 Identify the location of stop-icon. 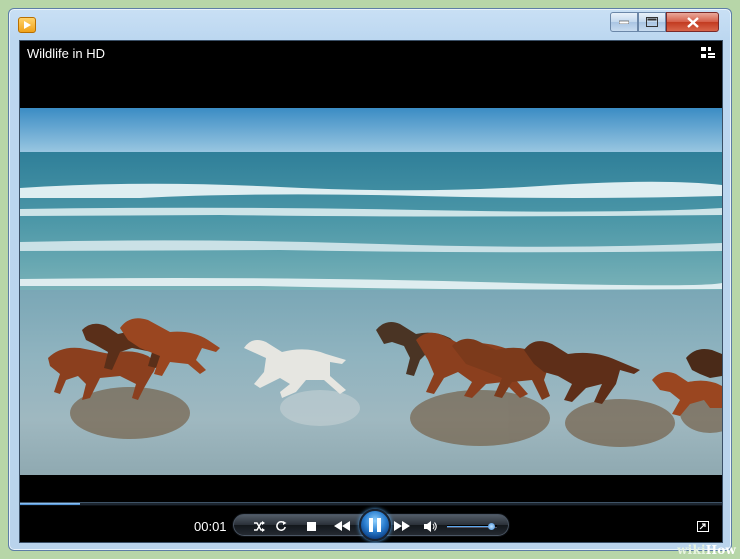
(311, 526).